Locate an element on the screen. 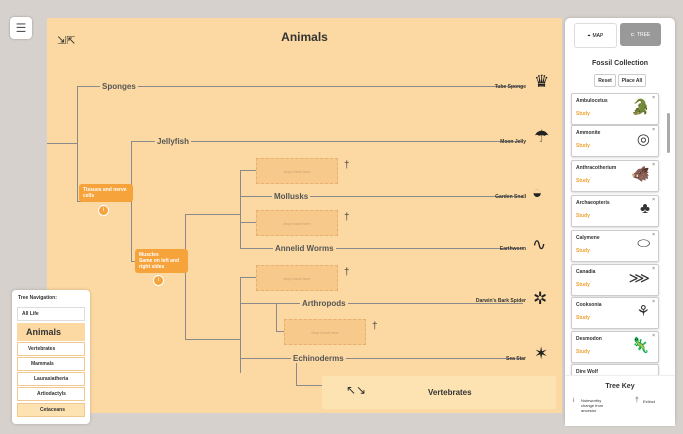  ambulocetus-icon: 🐊 is located at coordinates (640, 107).